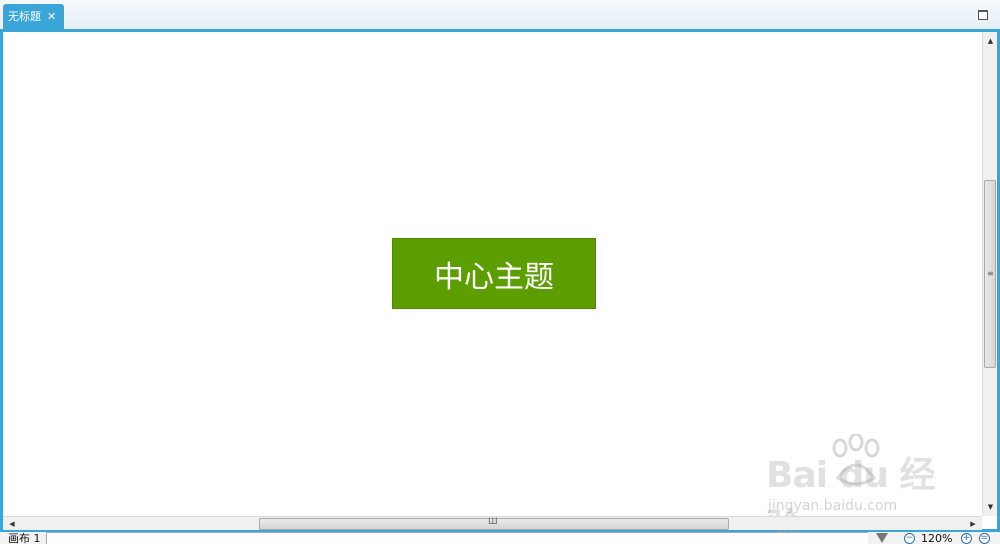  I want to click on grip-icon: ≡, so click(990, 273).